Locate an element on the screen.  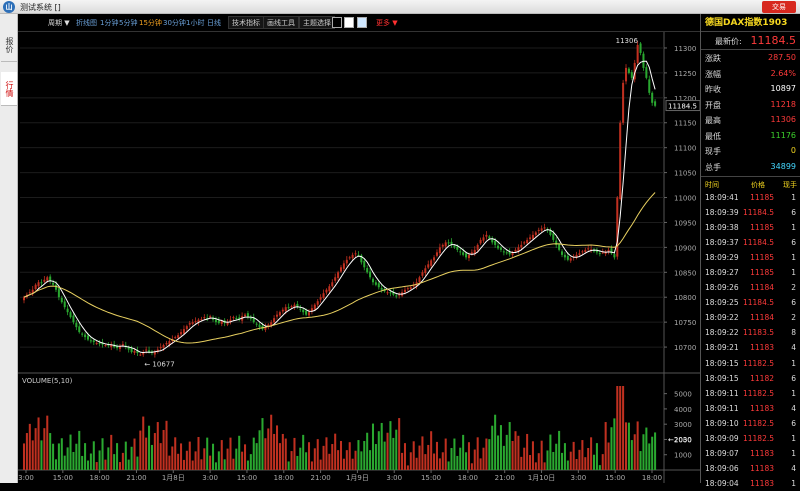
volume-tick-label: 4000 is located at coordinates (683, 410).